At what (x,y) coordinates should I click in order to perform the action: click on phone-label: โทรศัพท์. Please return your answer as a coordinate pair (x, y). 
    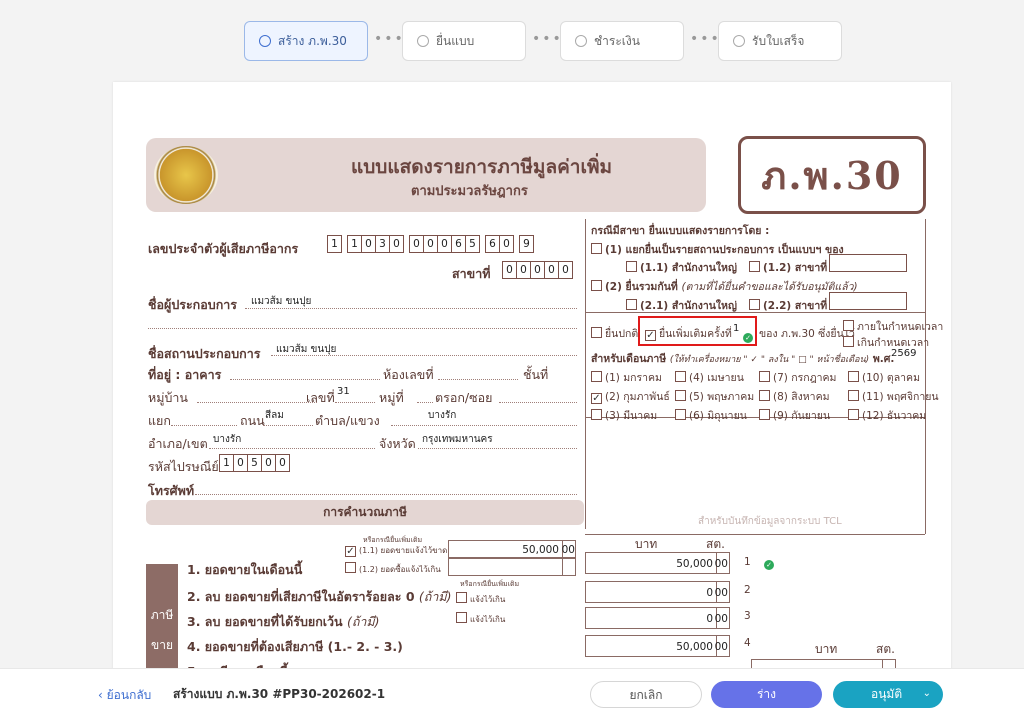
    Looking at the image, I should click on (171, 490).